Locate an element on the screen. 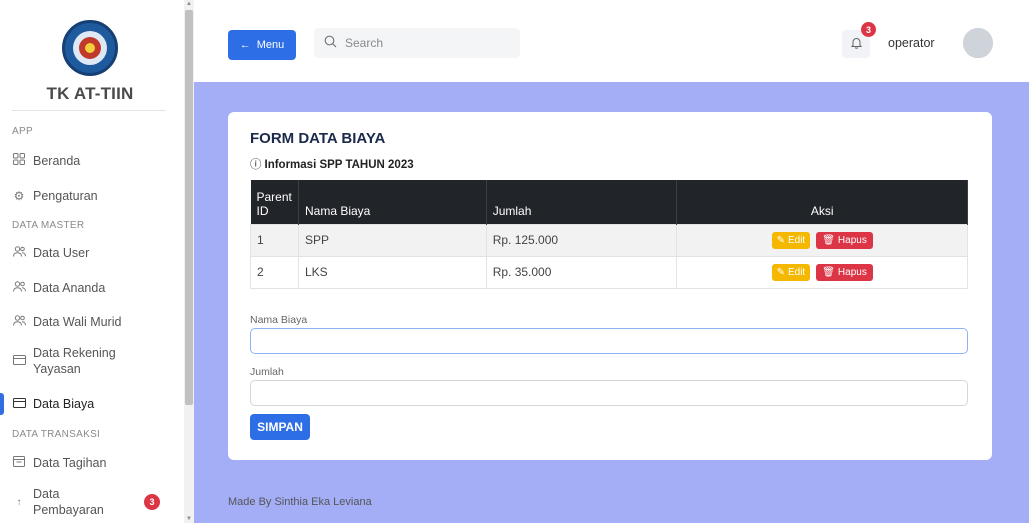  table-row: 1 SPP Rp. 125.000 ✎ Edit 🗑 Hapus is located at coordinates (609, 240).